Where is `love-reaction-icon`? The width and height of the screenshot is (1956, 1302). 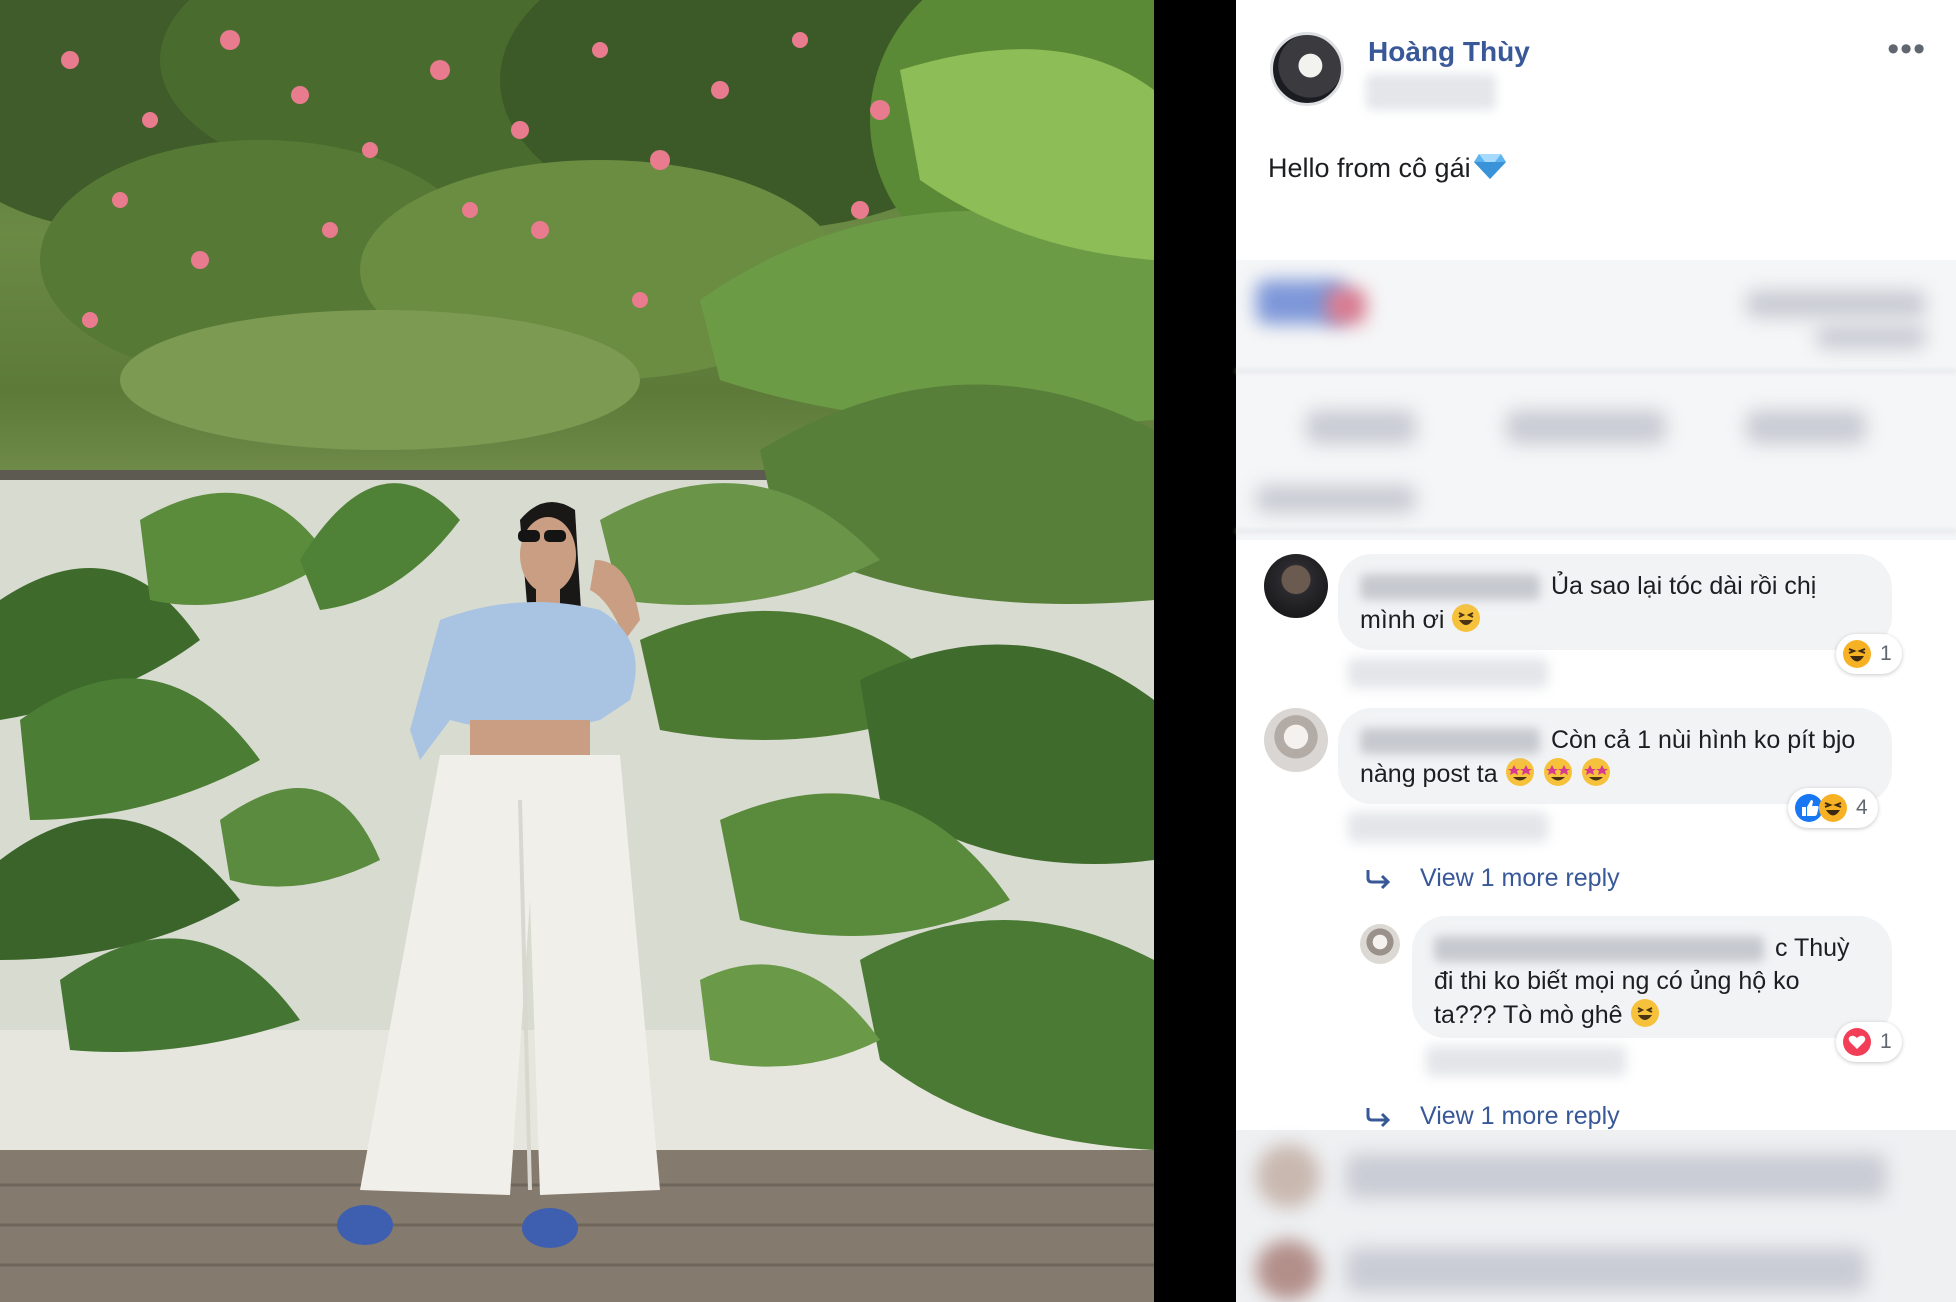
love-reaction-icon is located at coordinates (1857, 1042).